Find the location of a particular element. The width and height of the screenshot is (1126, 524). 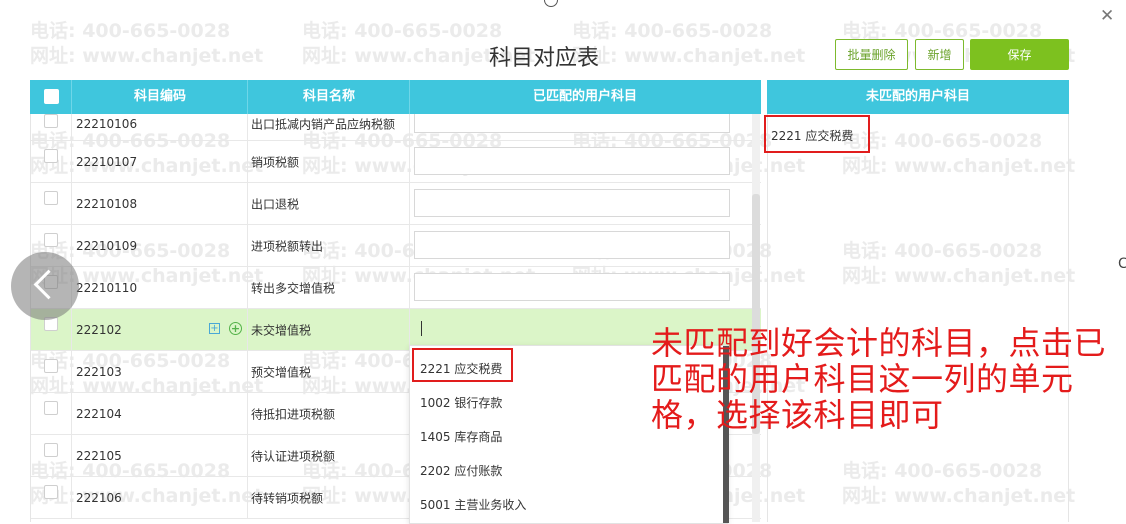

dialog-title: 科目对应表 is located at coordinates (544, 58).